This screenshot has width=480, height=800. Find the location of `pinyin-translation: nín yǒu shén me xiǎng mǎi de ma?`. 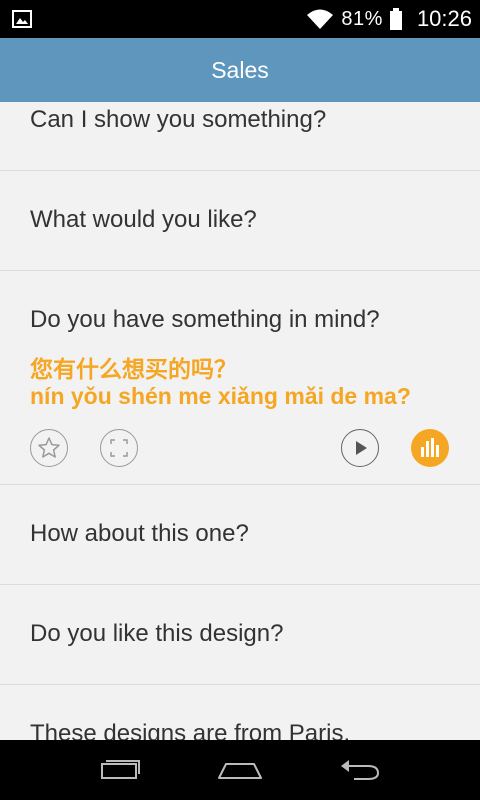

pinyin-translation: nín yǒu shén me xiǎng mǎi de ma? is located at coordinates (220, 396).